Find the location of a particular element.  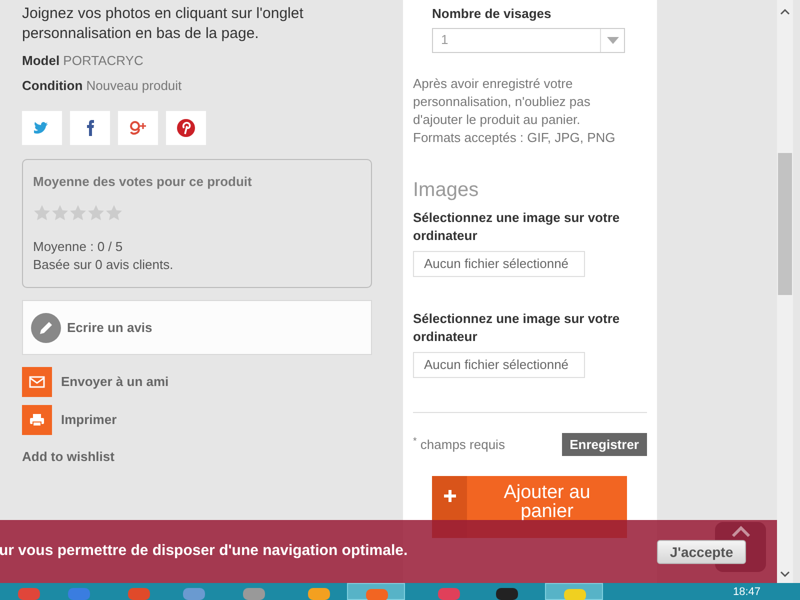

print-link: Imprimer is located at coordinates (69, 420).